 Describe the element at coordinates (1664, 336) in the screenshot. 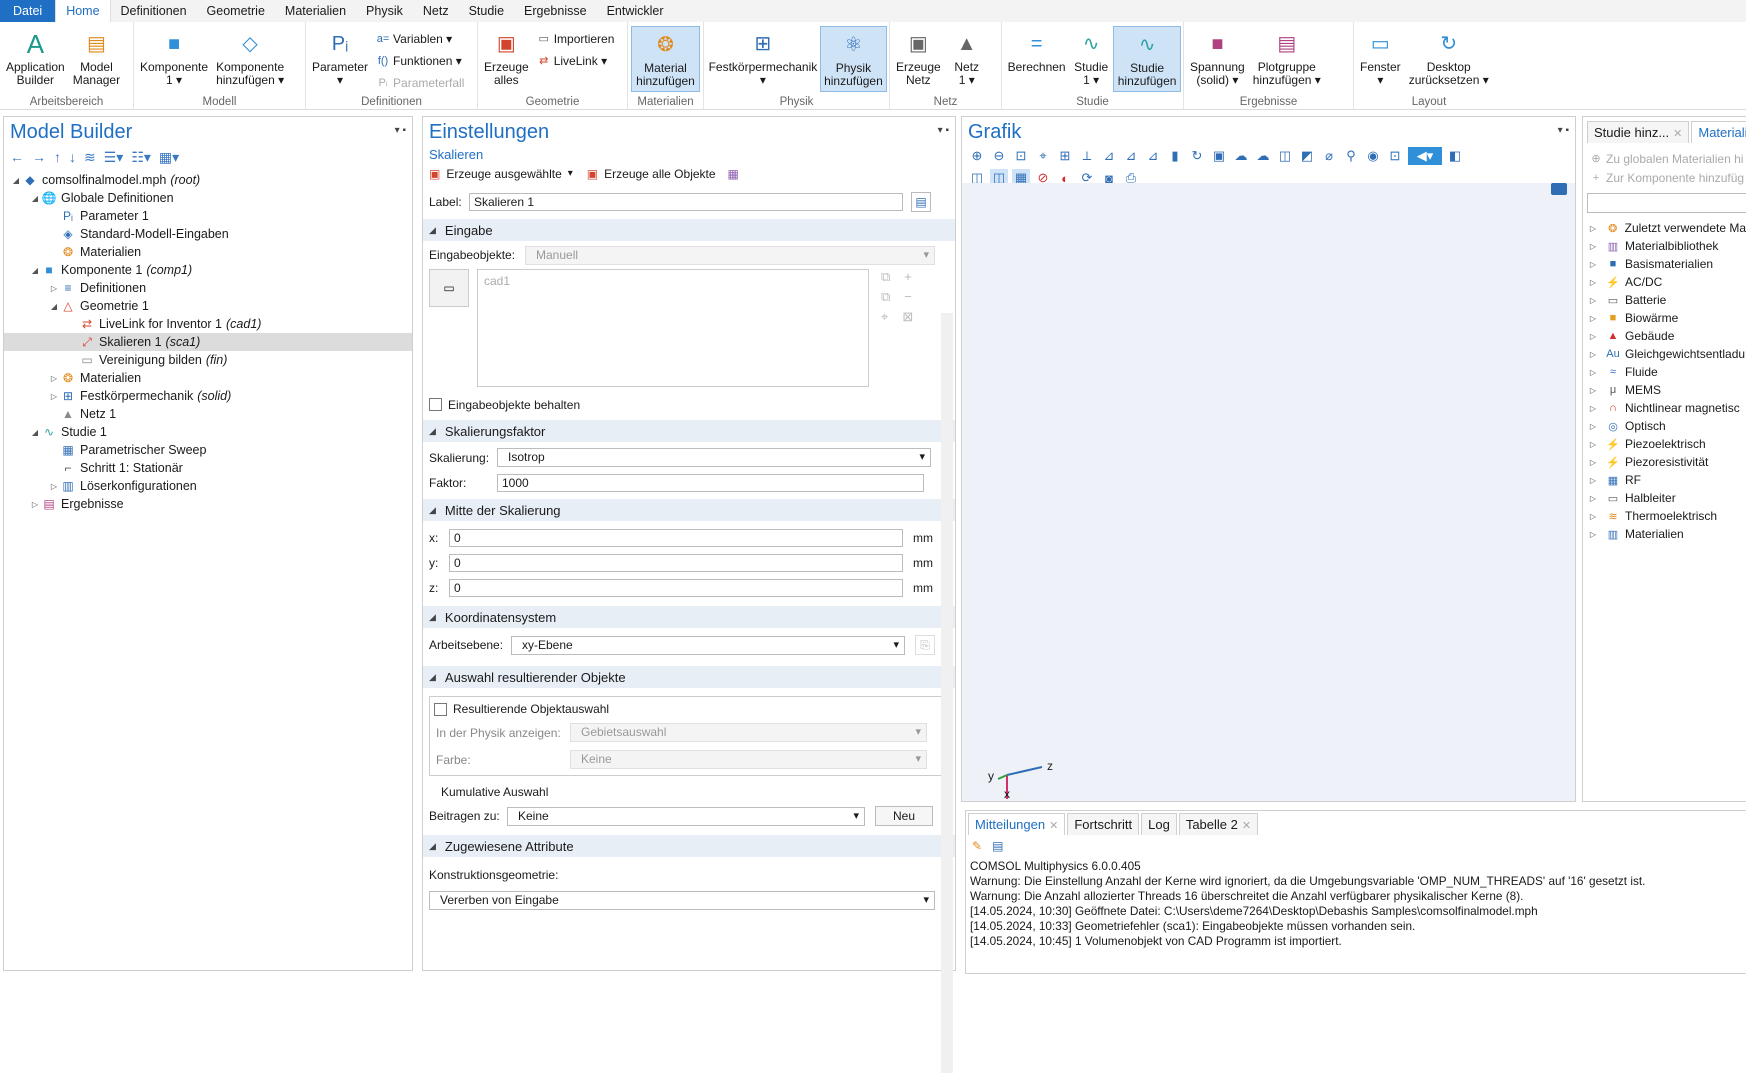

I see `material-item: ▷ ▲ Gebäude` at that location.